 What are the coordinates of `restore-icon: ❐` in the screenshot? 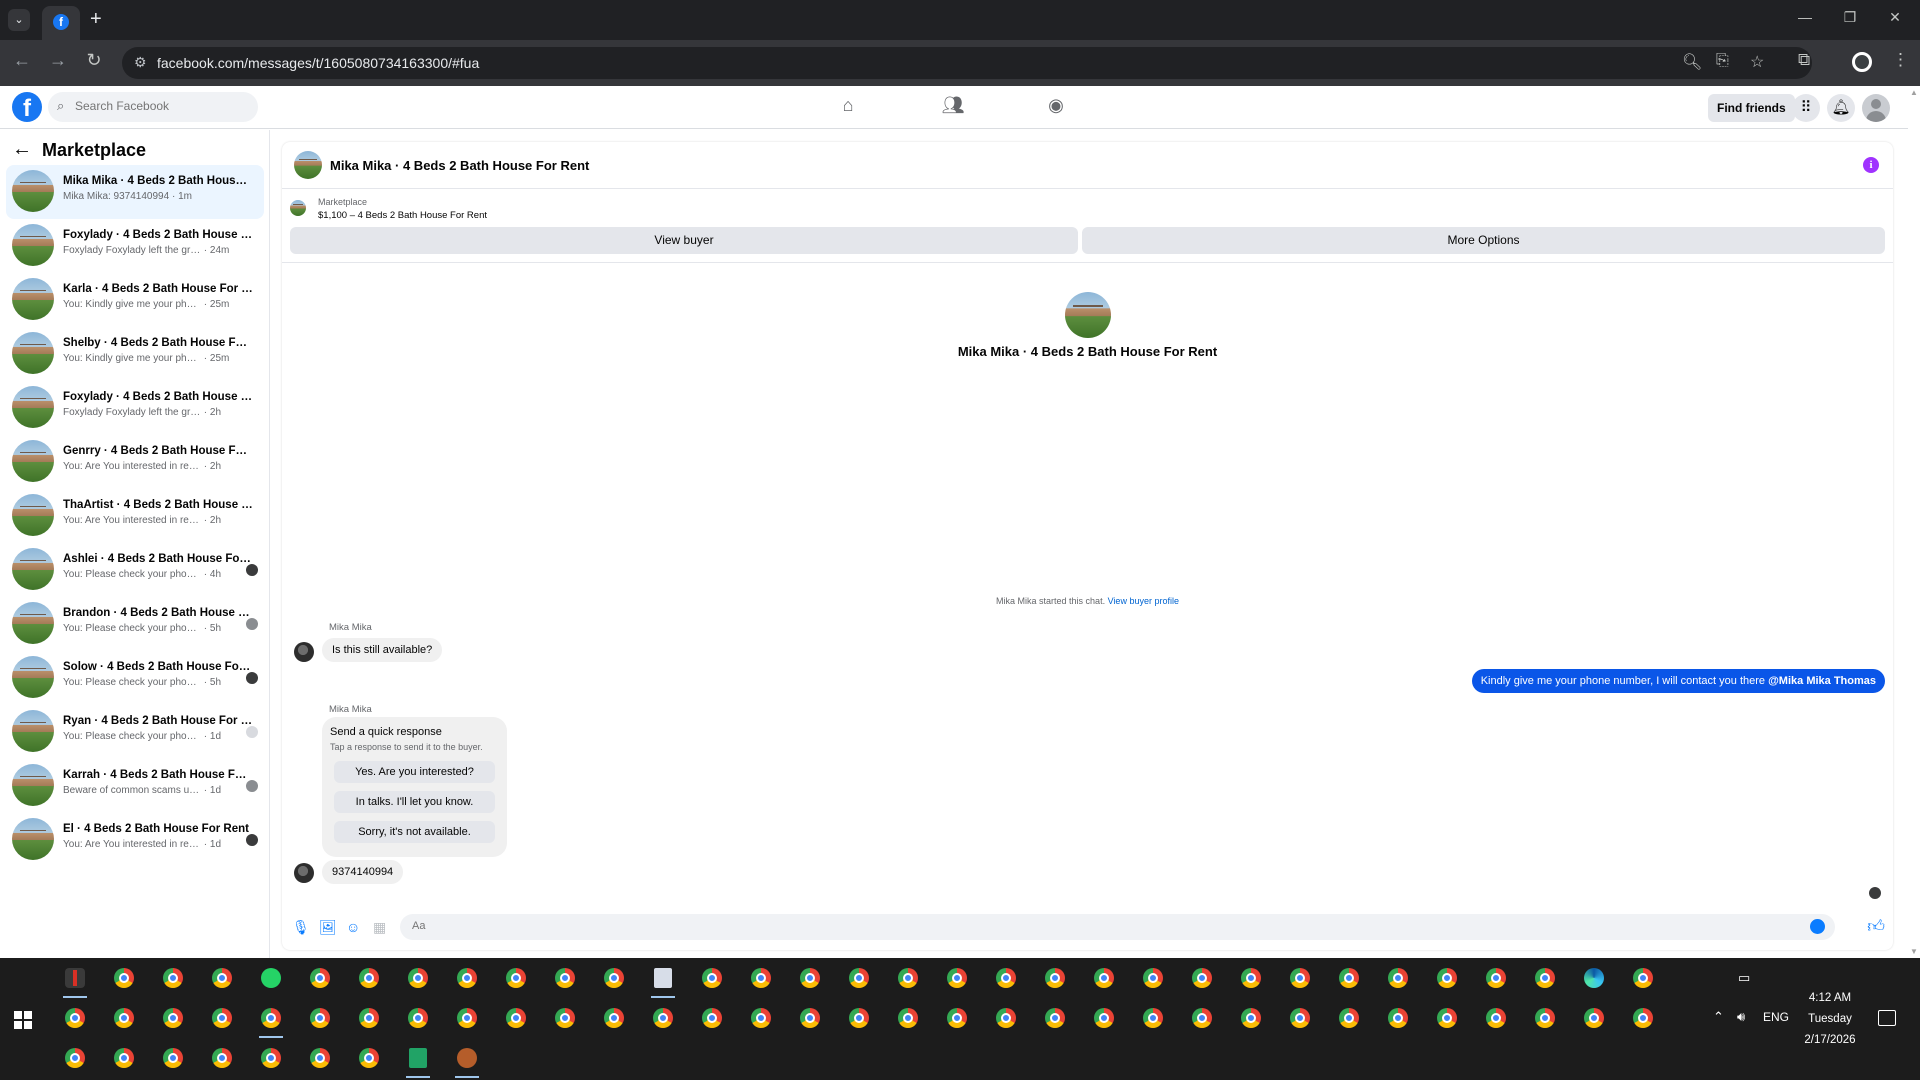 It's located at (1850, 17).